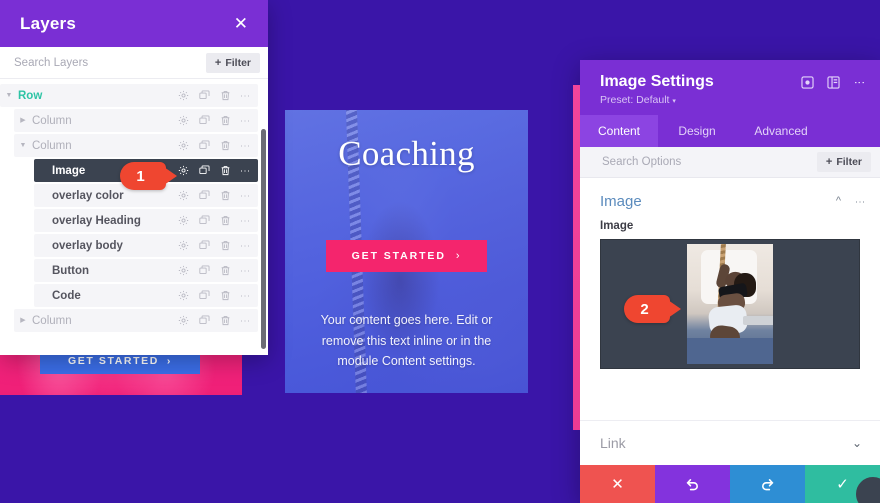  I want to click on layers-panel-title: Layers, so click(48, 23).